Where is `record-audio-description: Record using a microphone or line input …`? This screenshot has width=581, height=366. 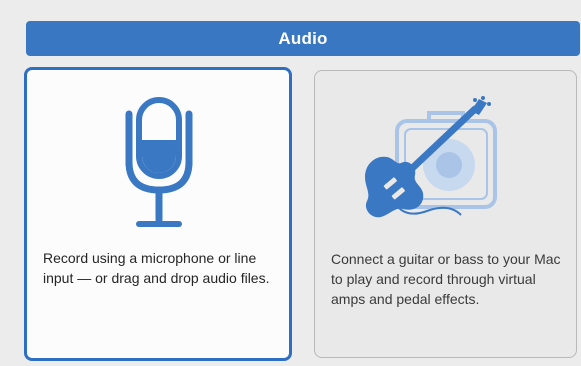
record-audio-description: Record using a microphone or line input … is located at coordinates (156, 268).